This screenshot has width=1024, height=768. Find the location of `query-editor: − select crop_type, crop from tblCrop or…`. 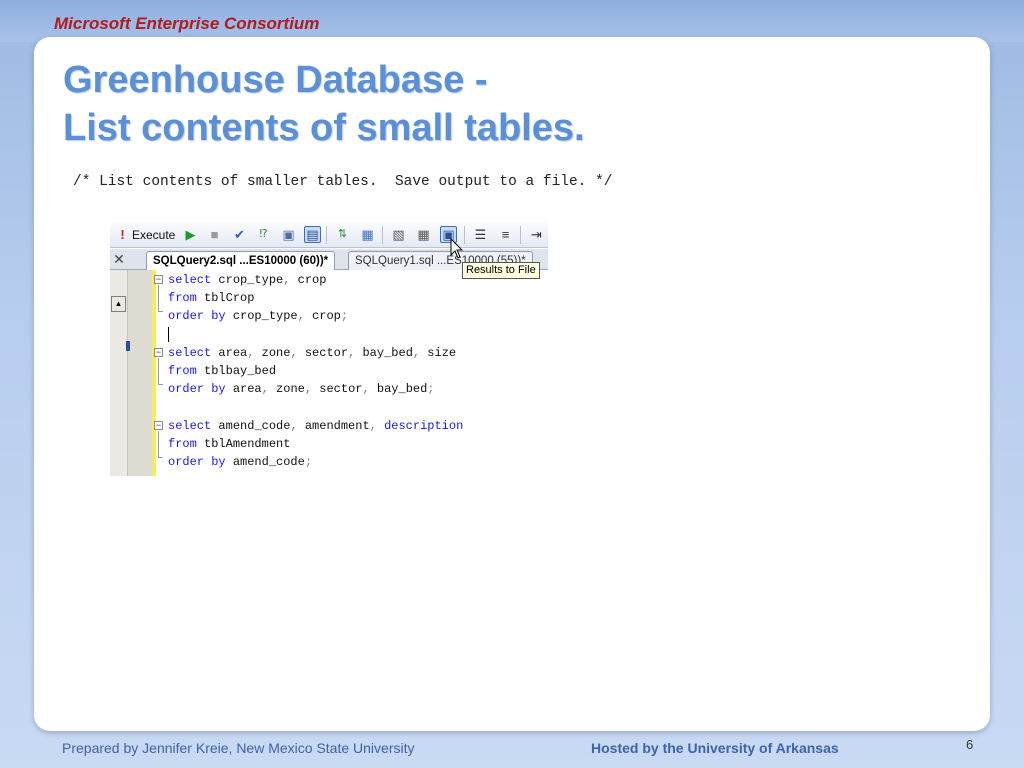

query-editor: − select crop_type, crop from tblCrop or… is located at coordinates (351, 373).